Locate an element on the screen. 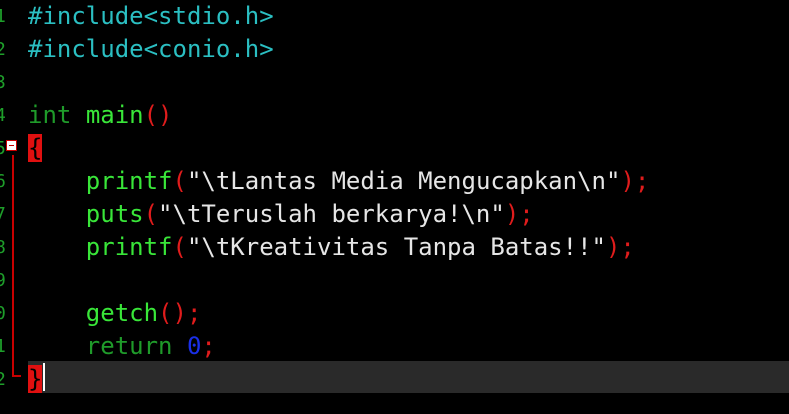 Image resolution: width=789 pixels, height=414 pixels. line-number-gutter: 123456789012 is located at coordinates (5, 207).